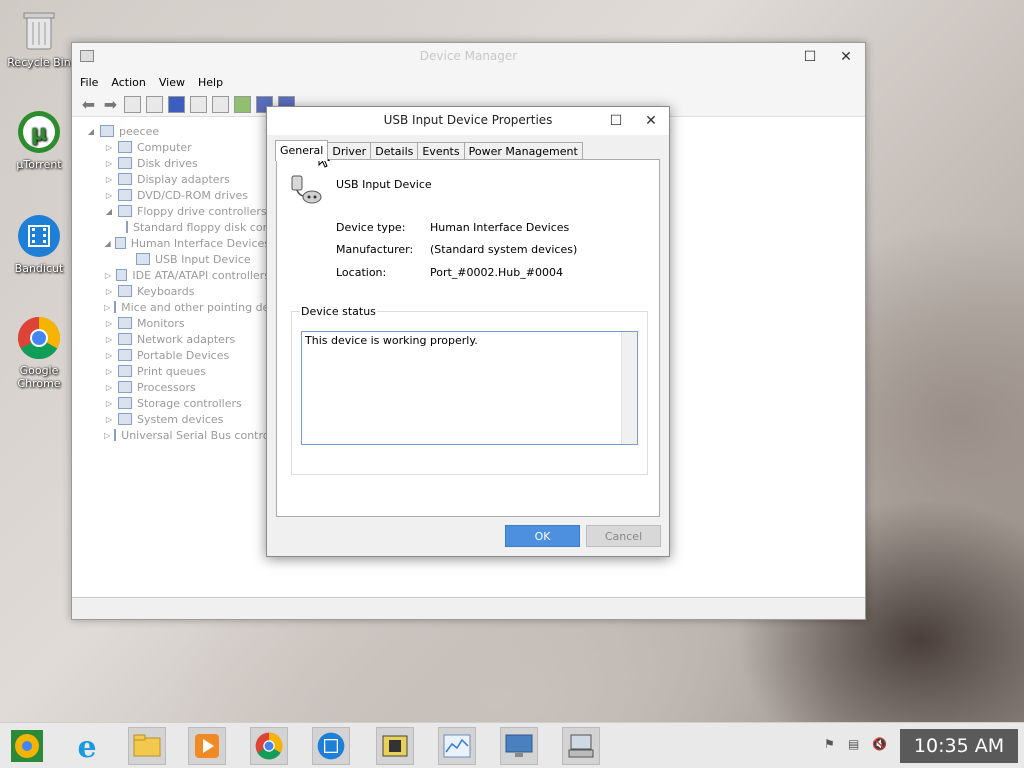 The image size is (1024, 768). Describe the element at coordinates (395, 746) in the screenshot. I see `taskbar-app-icon` at that location.